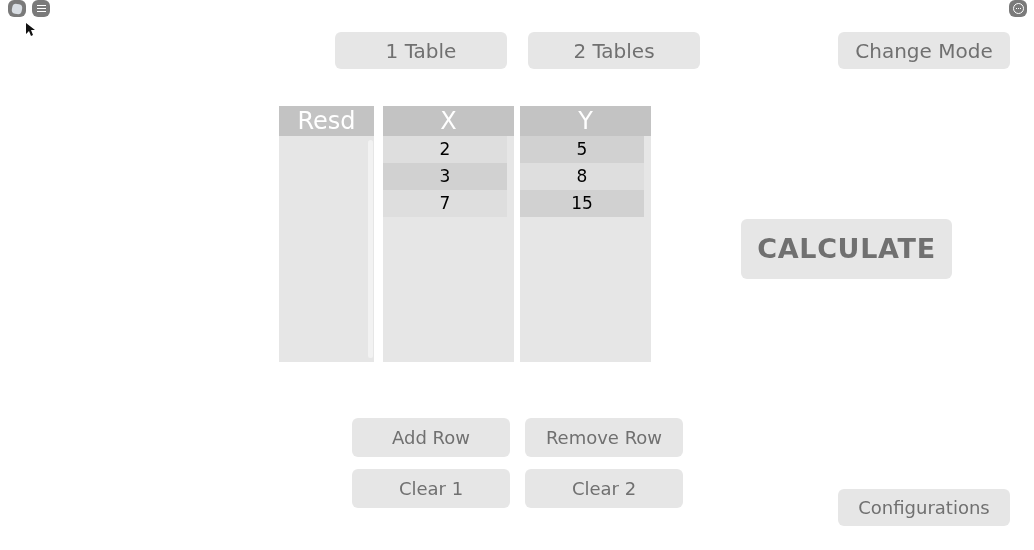 This screenshot has height=550, width=1034. I want to click on row-action-button: Clear 1, so click(431, 488).